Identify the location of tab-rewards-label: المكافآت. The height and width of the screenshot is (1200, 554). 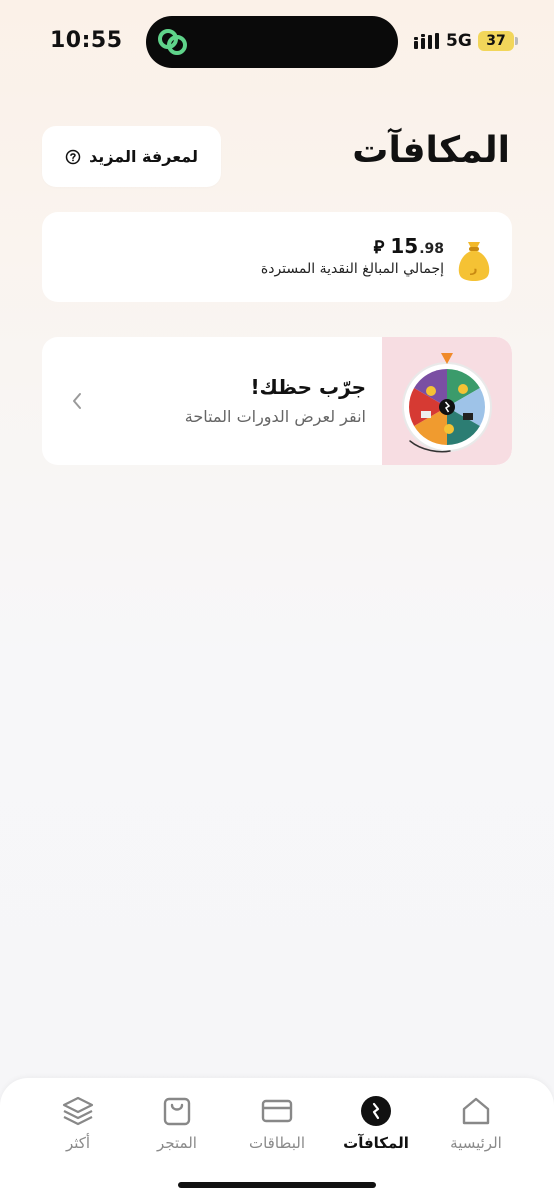
(376, 1143).